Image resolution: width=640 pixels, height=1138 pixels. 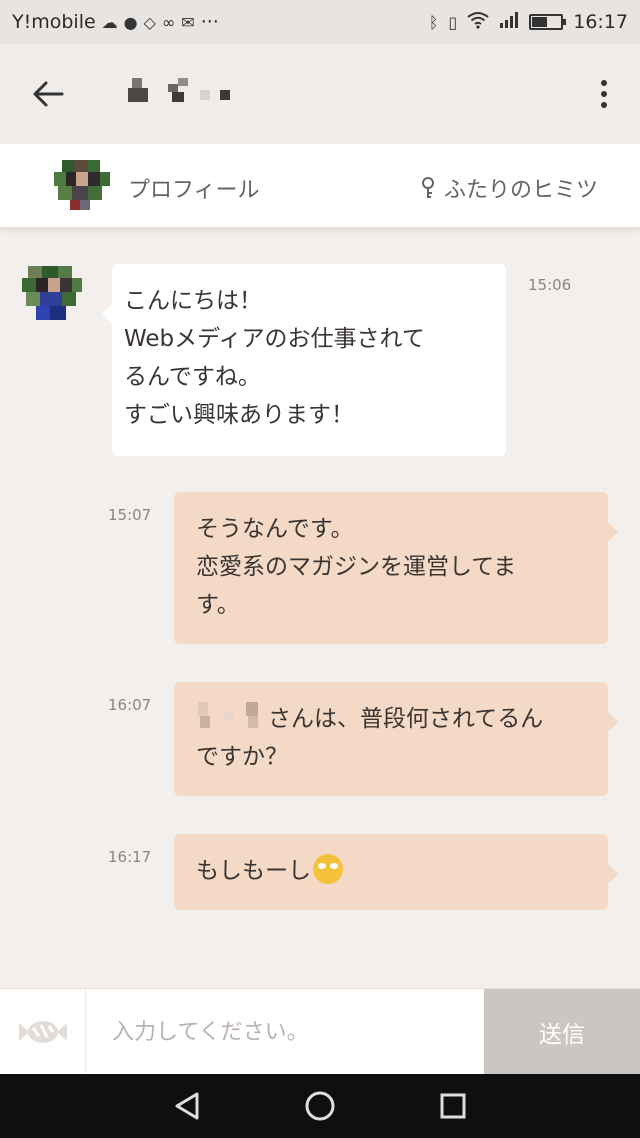 I want to click on status-left: Y!mobile ☁ ● ◇ ∞ ✉ ···, so click(x=220, y=22).